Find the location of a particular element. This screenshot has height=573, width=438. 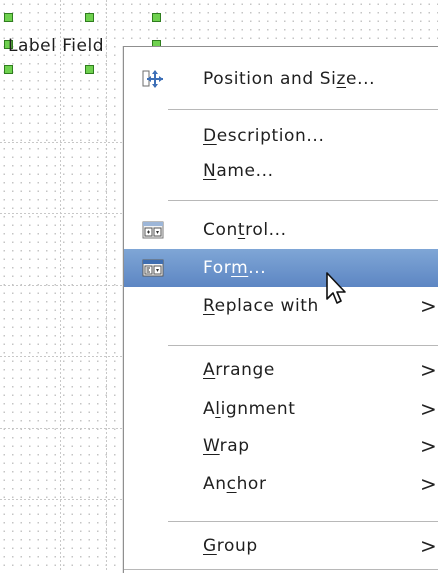

menu-item-arrange: Arrange > is located at coordinates (281, 370).